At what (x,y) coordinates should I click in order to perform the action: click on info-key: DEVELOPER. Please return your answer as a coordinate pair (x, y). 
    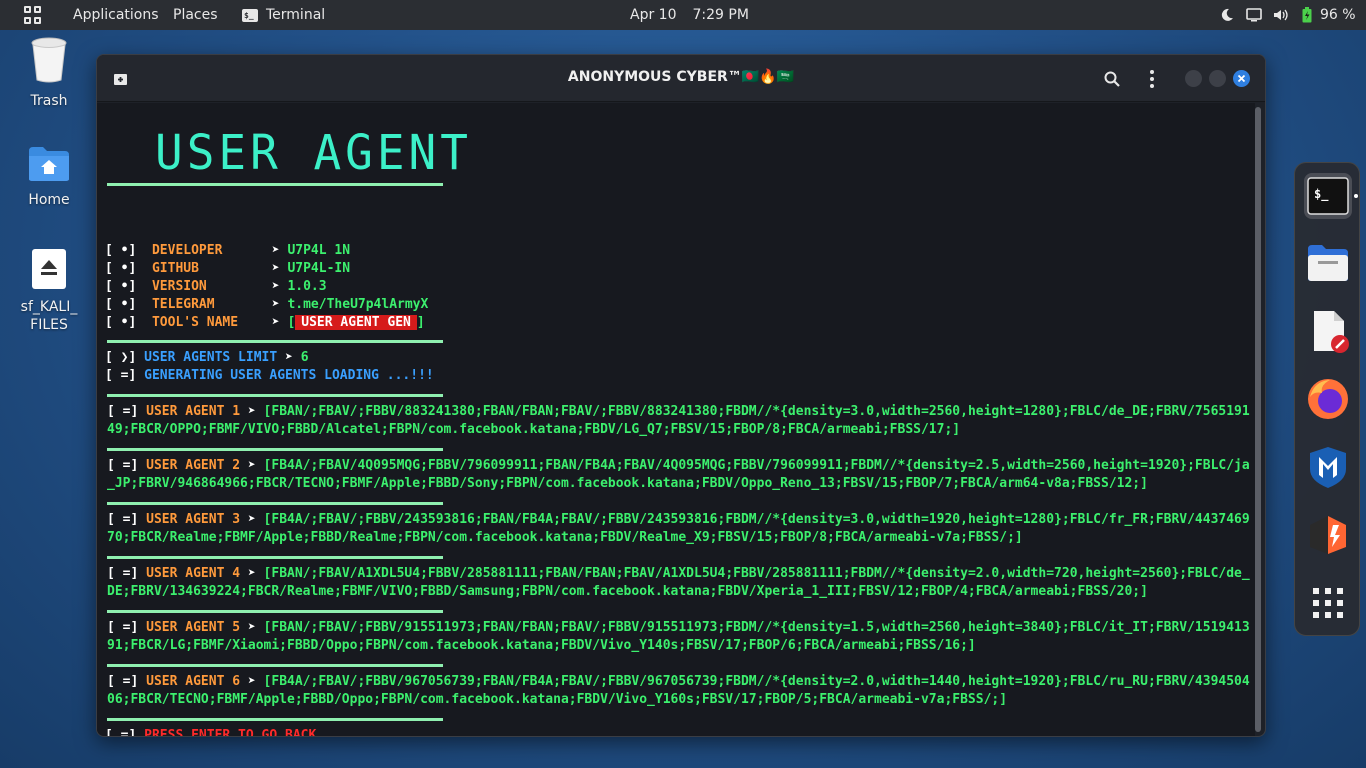
    Looking at the image, I should click on (187, 250).